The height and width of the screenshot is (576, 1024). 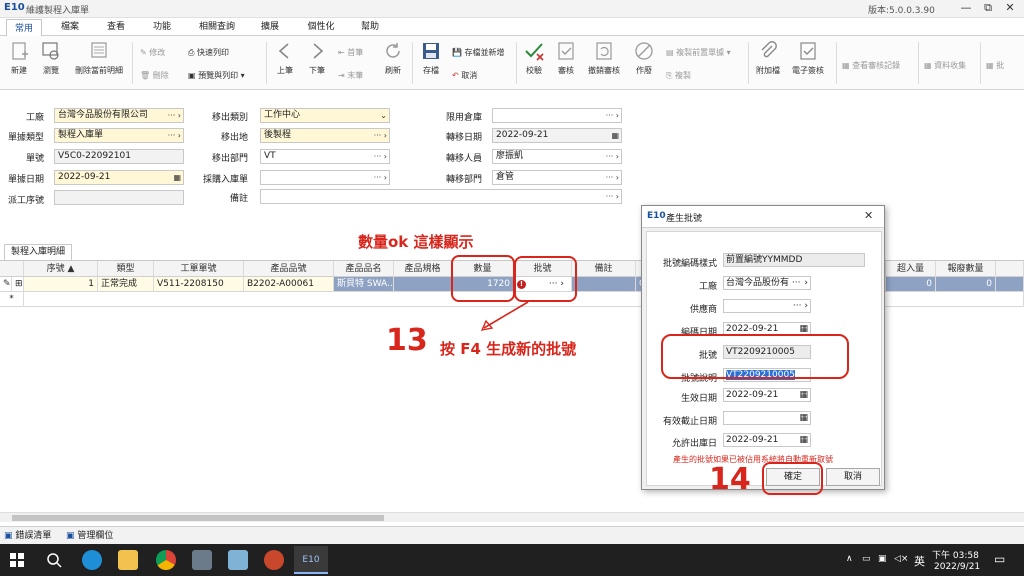 I want to click on row-remark, so click(x=604, y=284).